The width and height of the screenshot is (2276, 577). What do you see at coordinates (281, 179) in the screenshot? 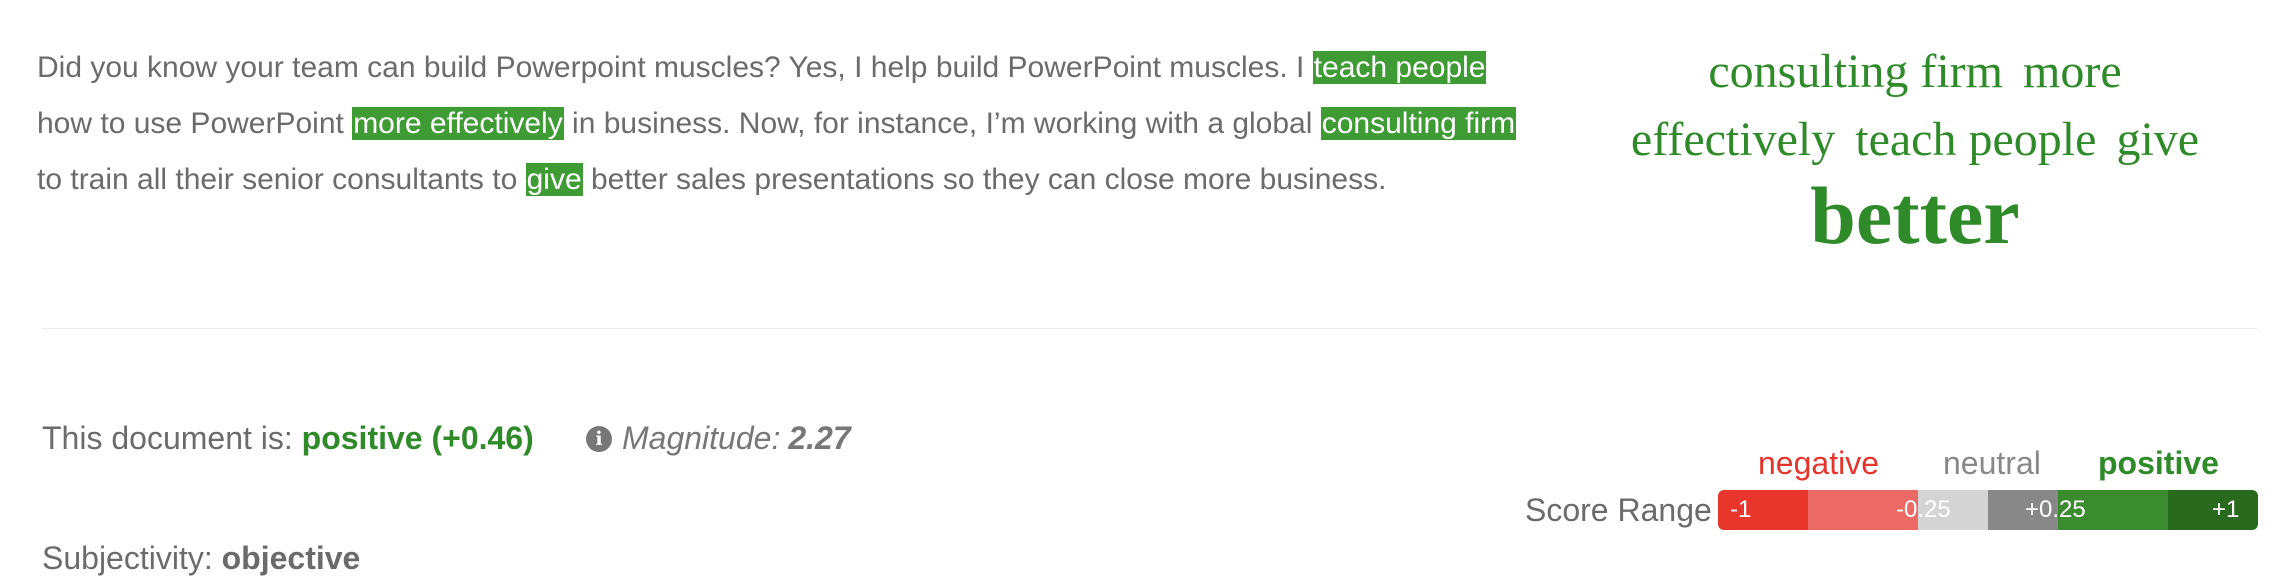
I see `text-segment: to train all their senior consultants to` at bounding box center [281, 179].